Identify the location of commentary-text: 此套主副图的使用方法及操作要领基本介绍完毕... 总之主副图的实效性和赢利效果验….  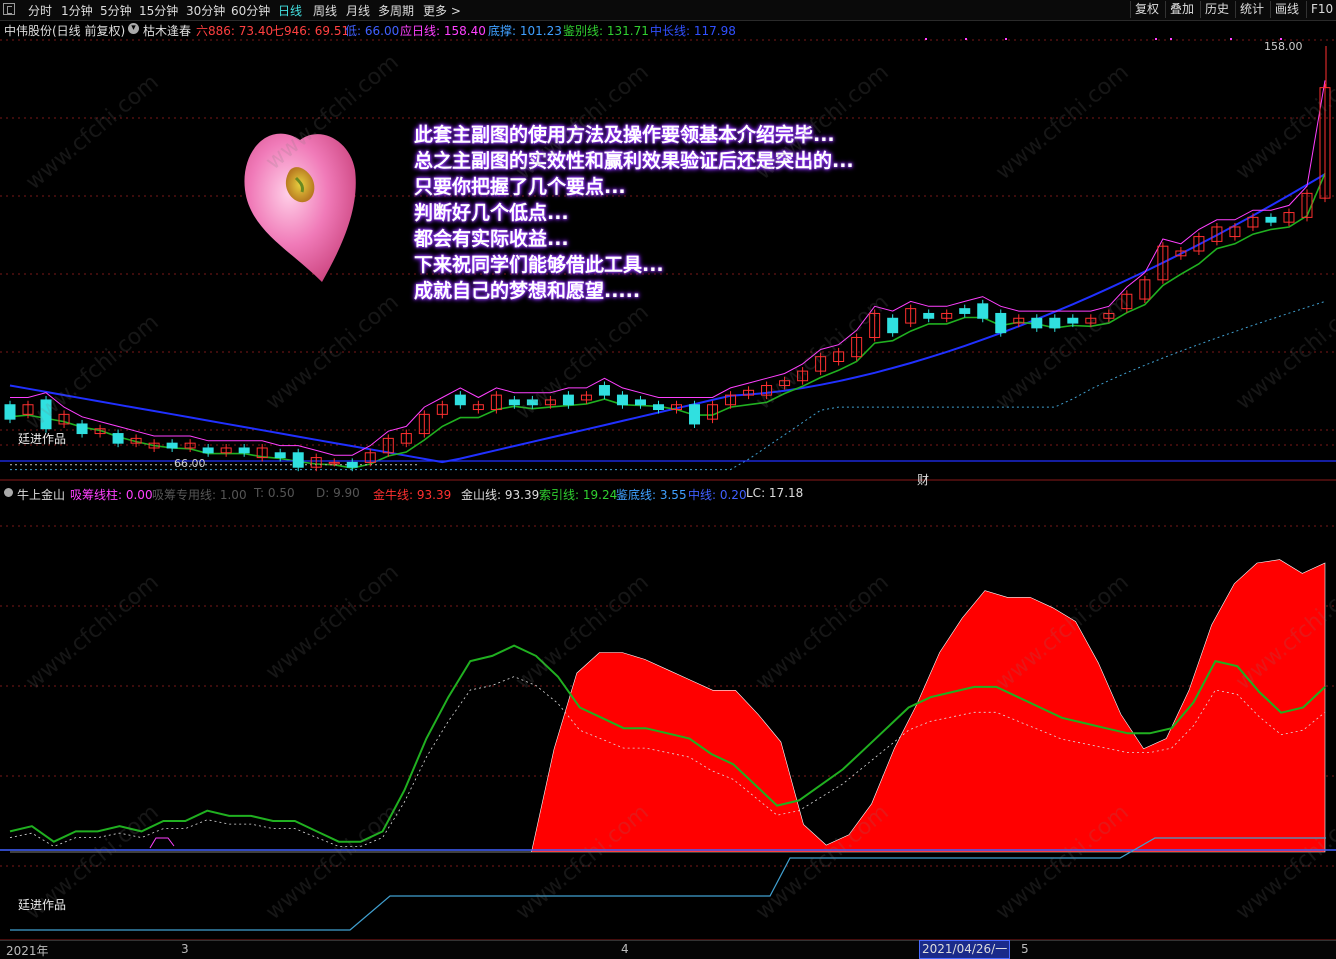
(634, 213).